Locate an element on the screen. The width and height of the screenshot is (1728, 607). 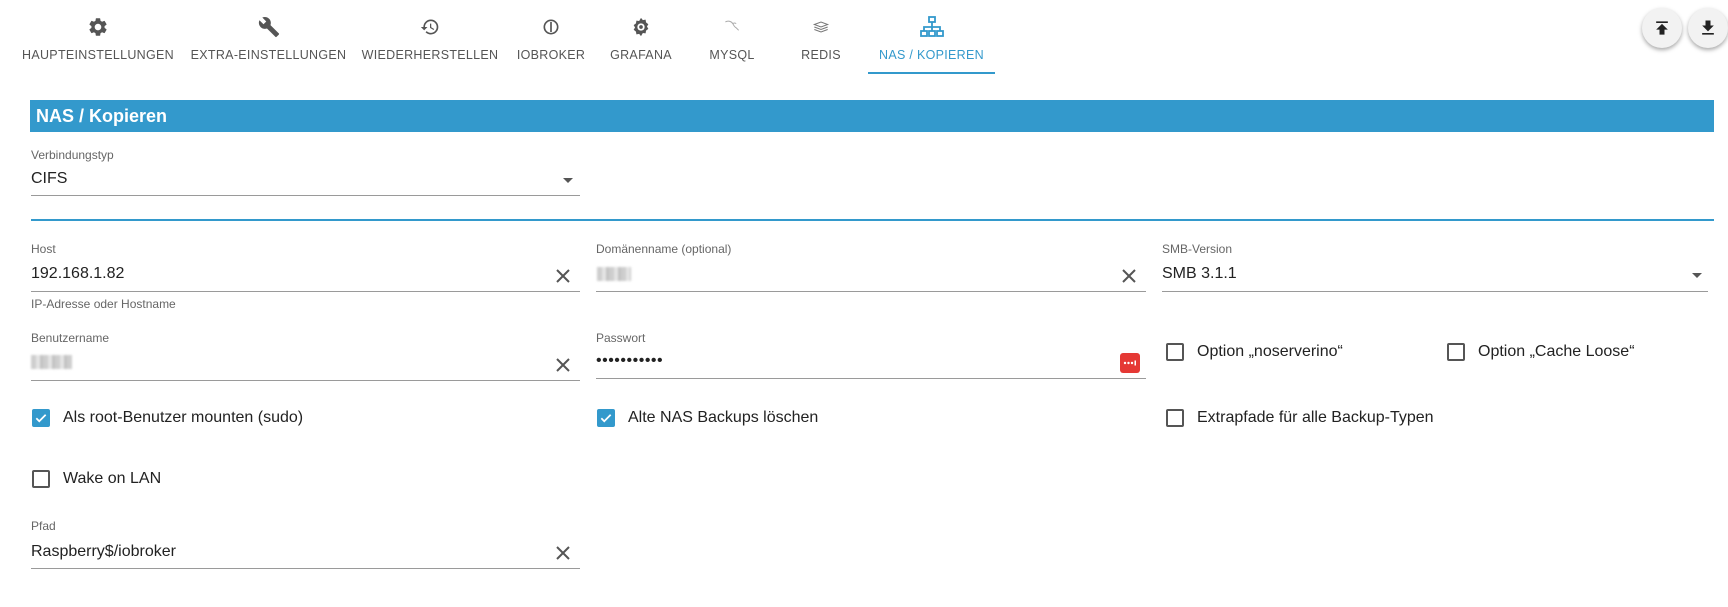
password-label: Passwort is located at coordinates (621, 338).